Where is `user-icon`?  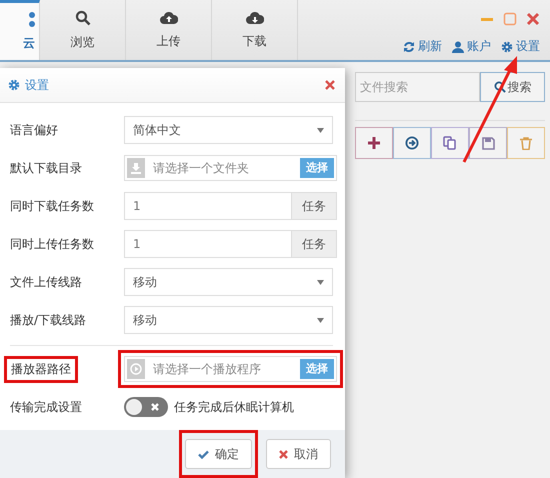
user-icon is located at coordinates (458, 46).